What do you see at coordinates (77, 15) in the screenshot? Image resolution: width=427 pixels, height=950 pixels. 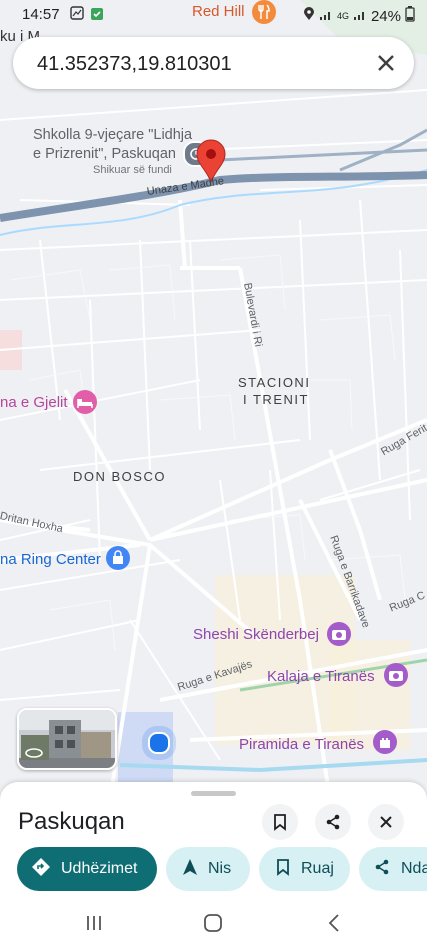 I see `gallery-notification-icon` at bounding box center [77, 15].